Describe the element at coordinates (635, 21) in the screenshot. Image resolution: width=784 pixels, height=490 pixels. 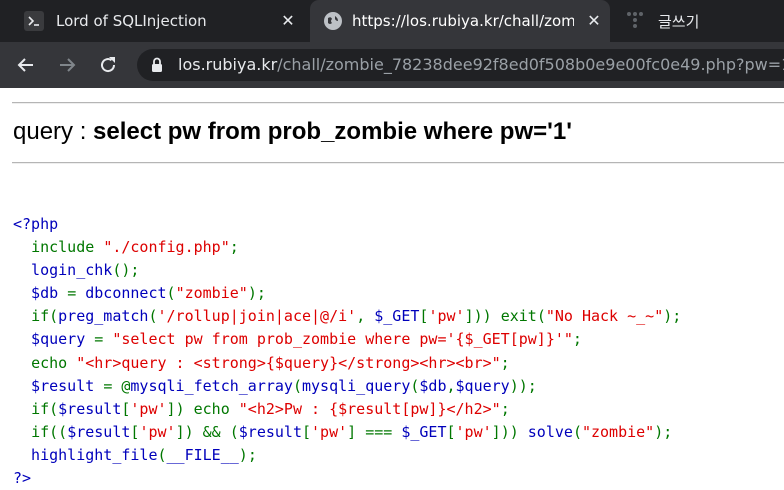
I see `dots-logo-icon` at that location.